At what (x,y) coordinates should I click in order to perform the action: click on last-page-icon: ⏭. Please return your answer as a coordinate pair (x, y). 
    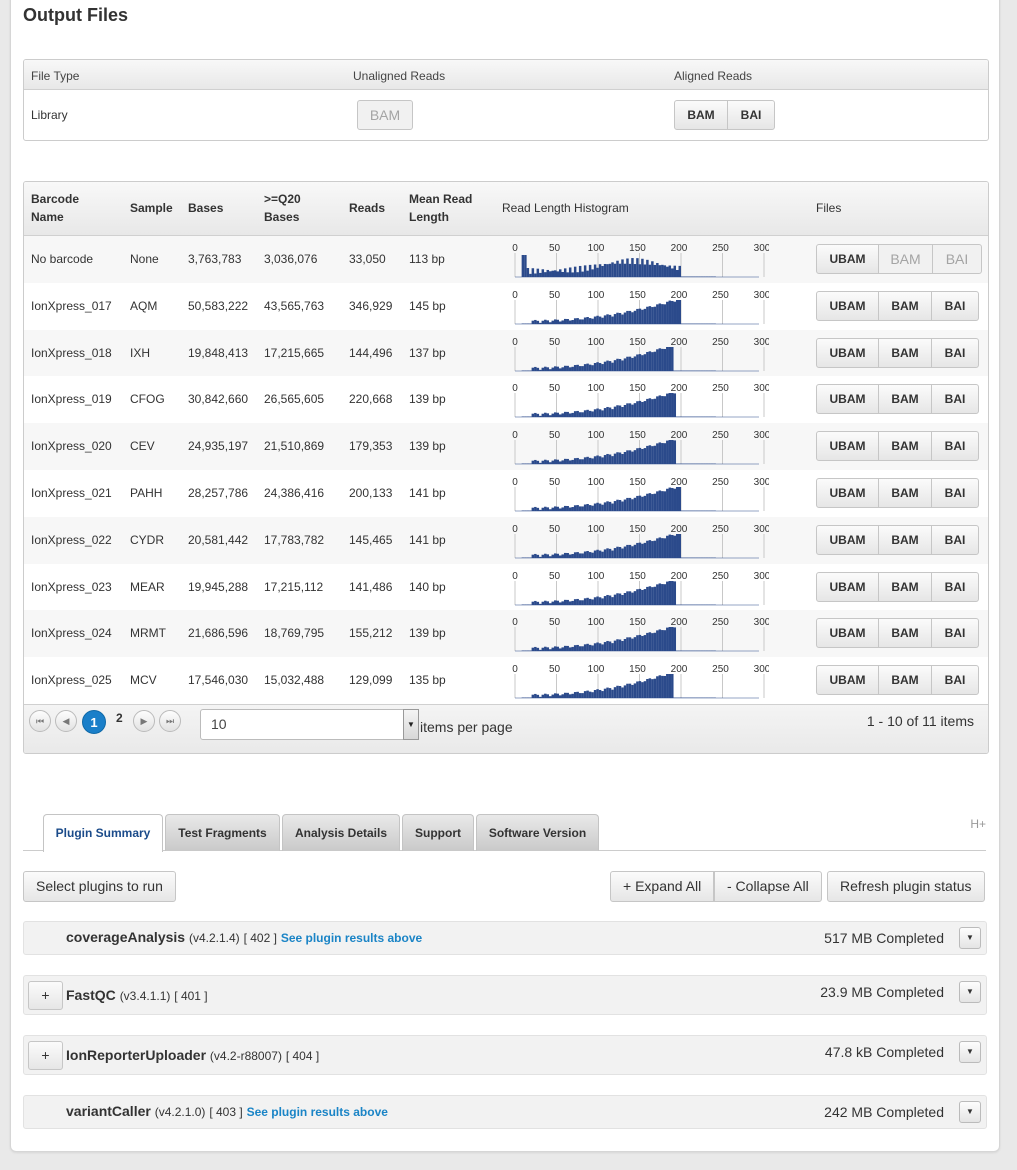
    Looking at the image, I should click on (170, 721).